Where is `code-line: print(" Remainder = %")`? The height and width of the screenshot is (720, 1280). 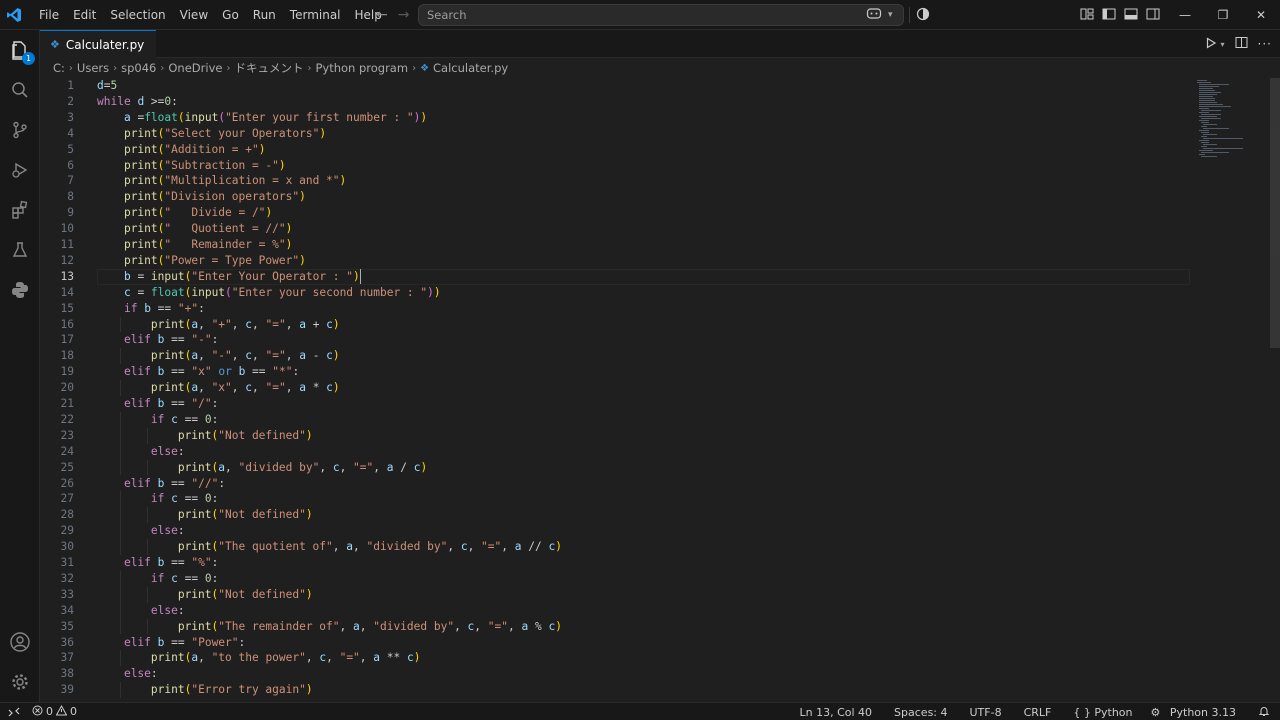 code-line: print(" Remainder = %") is located at coordinates (194, 245).